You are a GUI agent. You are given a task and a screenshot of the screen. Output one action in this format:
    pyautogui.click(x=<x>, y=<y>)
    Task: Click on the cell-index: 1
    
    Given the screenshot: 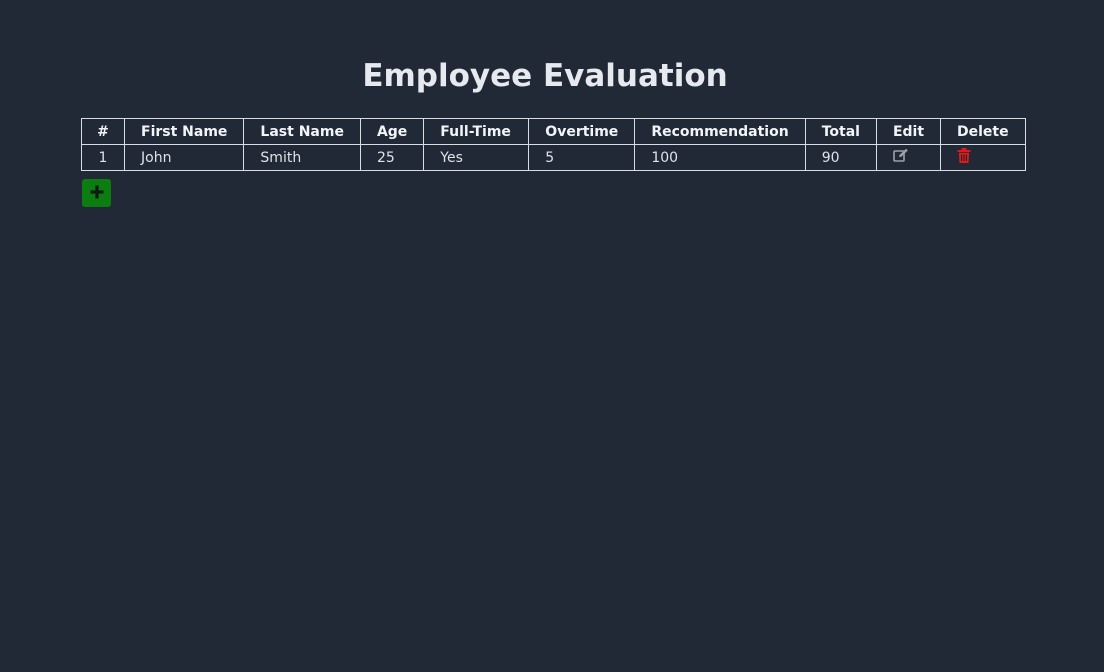 What is the action you would take?
    pyautogui.click(x=103, y=157)
    